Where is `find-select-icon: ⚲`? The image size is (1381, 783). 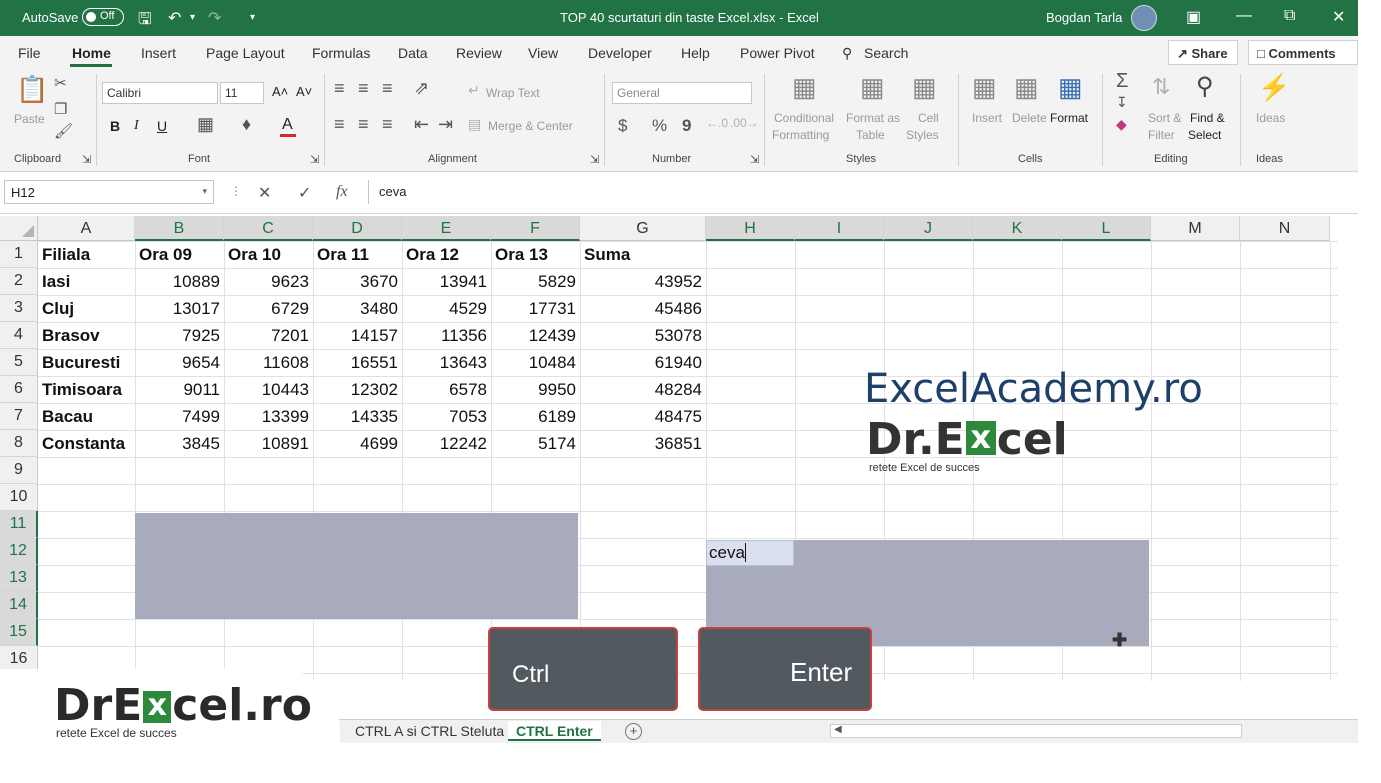
find-select-icon: ⚲ is located at coordinates (1205, 86).